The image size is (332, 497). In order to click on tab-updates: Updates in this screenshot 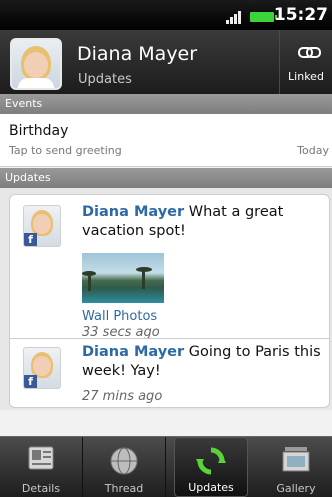, I will do `click(211, 467)`.